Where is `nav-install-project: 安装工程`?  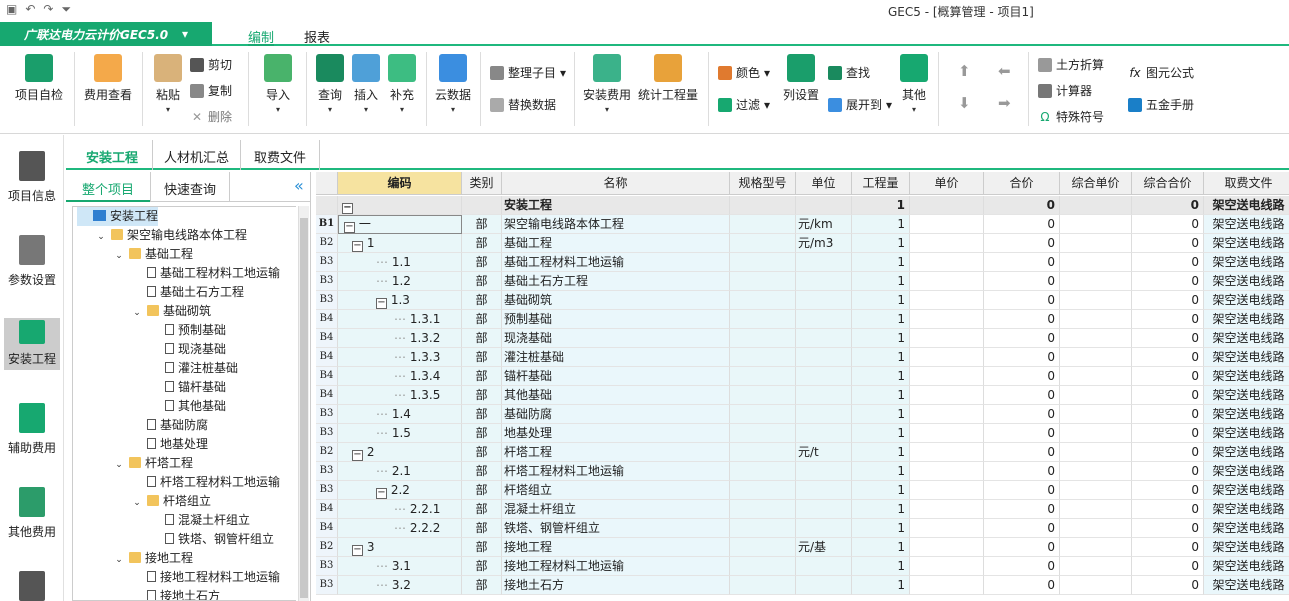 nav-install-project: 安装工程 is located at coordinates (32, 344).